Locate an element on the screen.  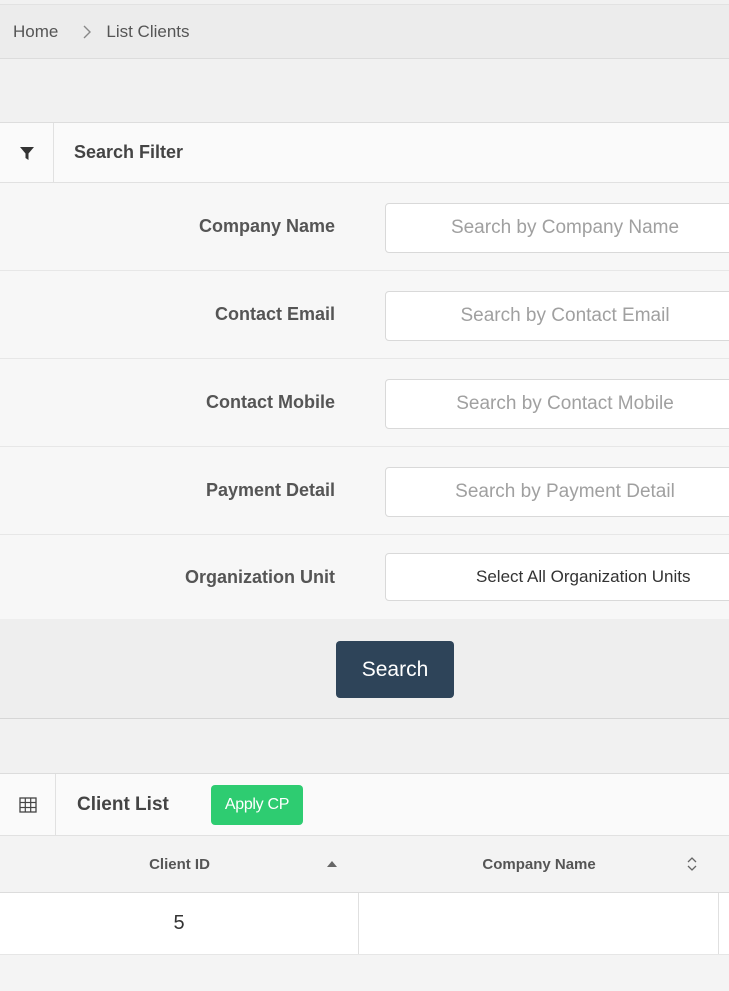
contact-email-label: Contact Email is located at coordinates (274, 314).